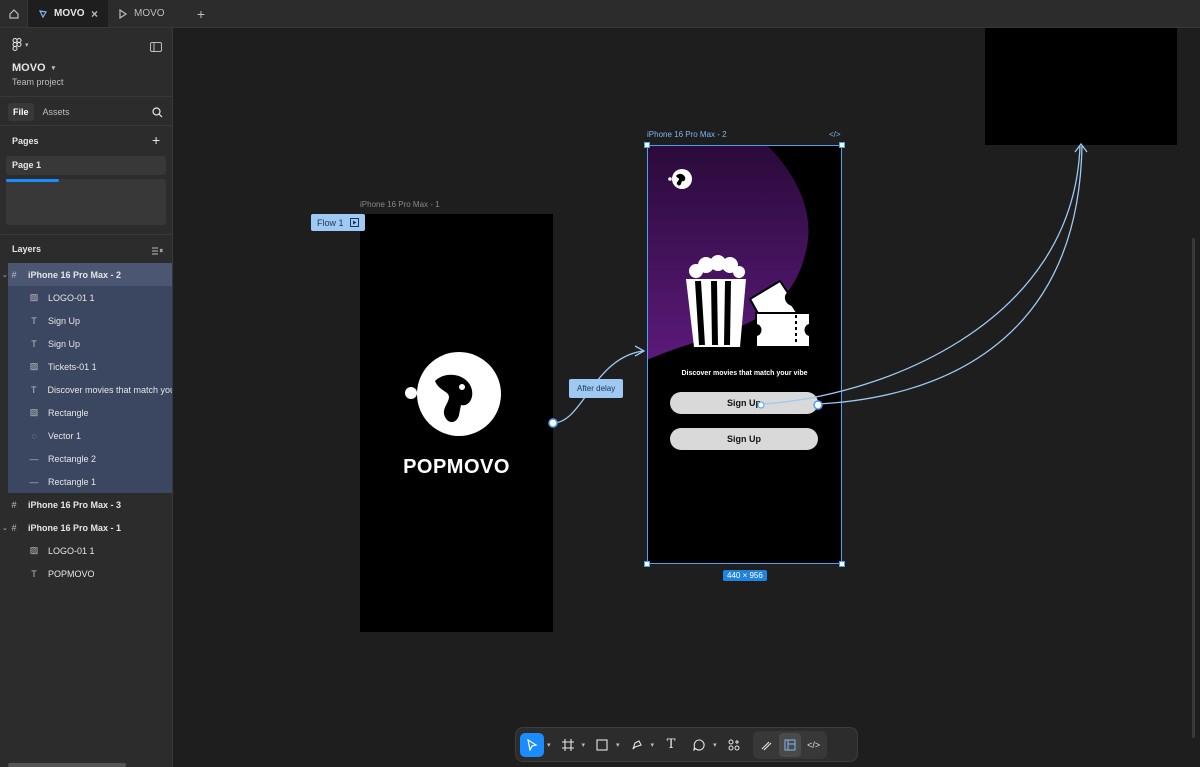 The height and width of the screenshot is (767, 1200). What do you see at coordinates (68, 412) in the screenshot?
I see `layer-label: Rectangle` at bounding box center [68, 412].